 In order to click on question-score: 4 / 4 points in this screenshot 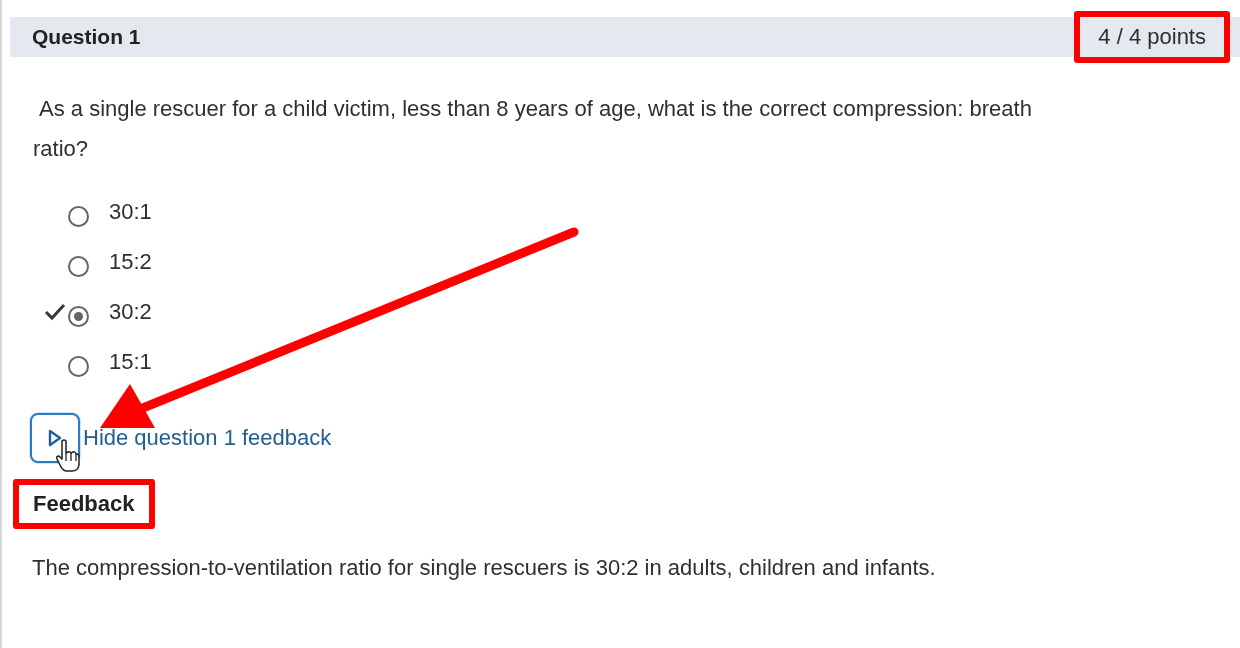, I will do `click(1152, 37)`.